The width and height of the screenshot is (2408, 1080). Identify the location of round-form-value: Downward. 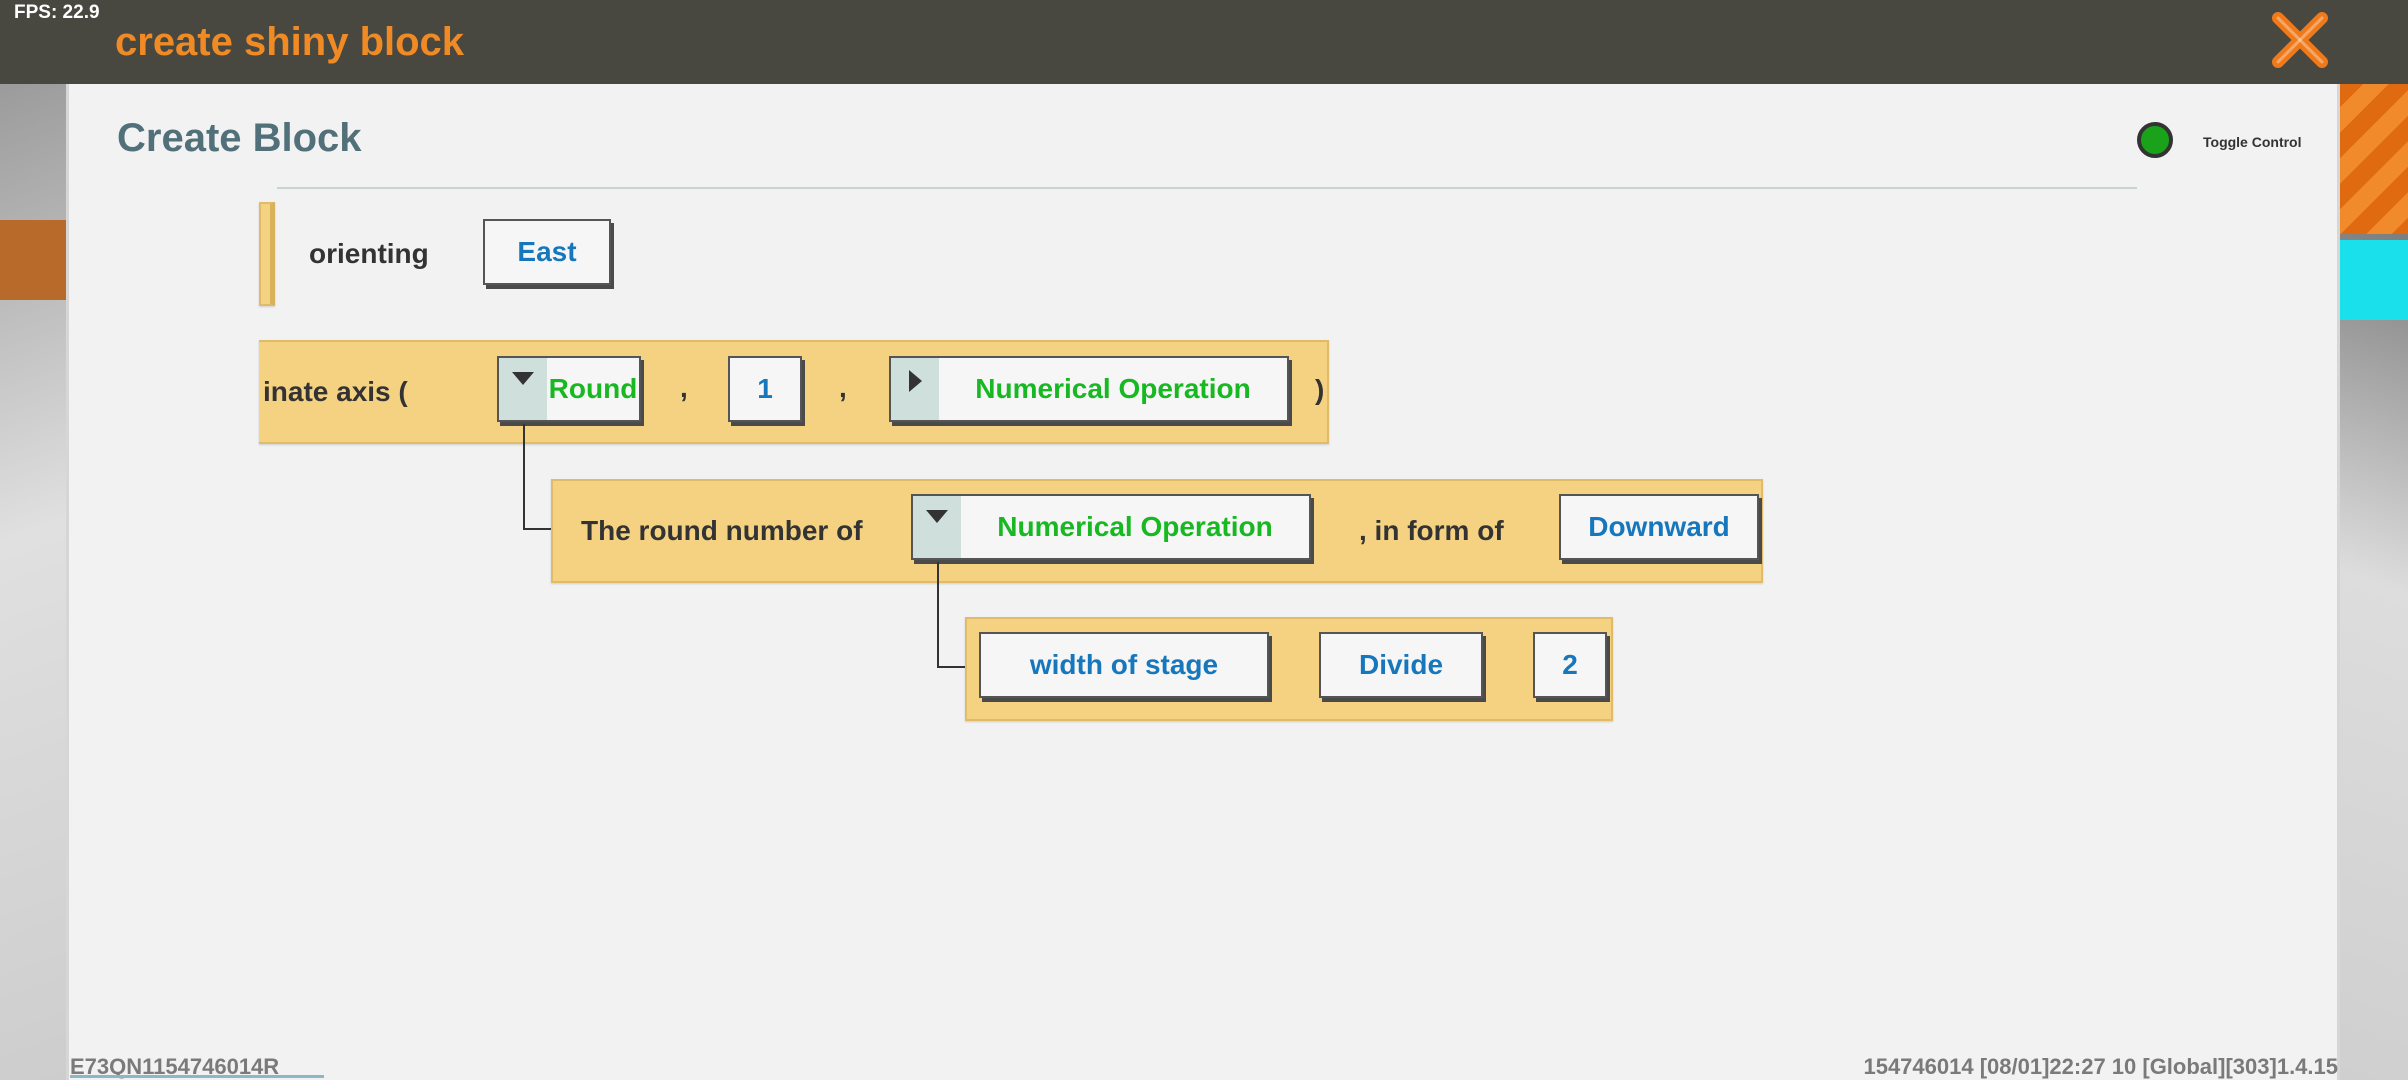
(1659, 526).